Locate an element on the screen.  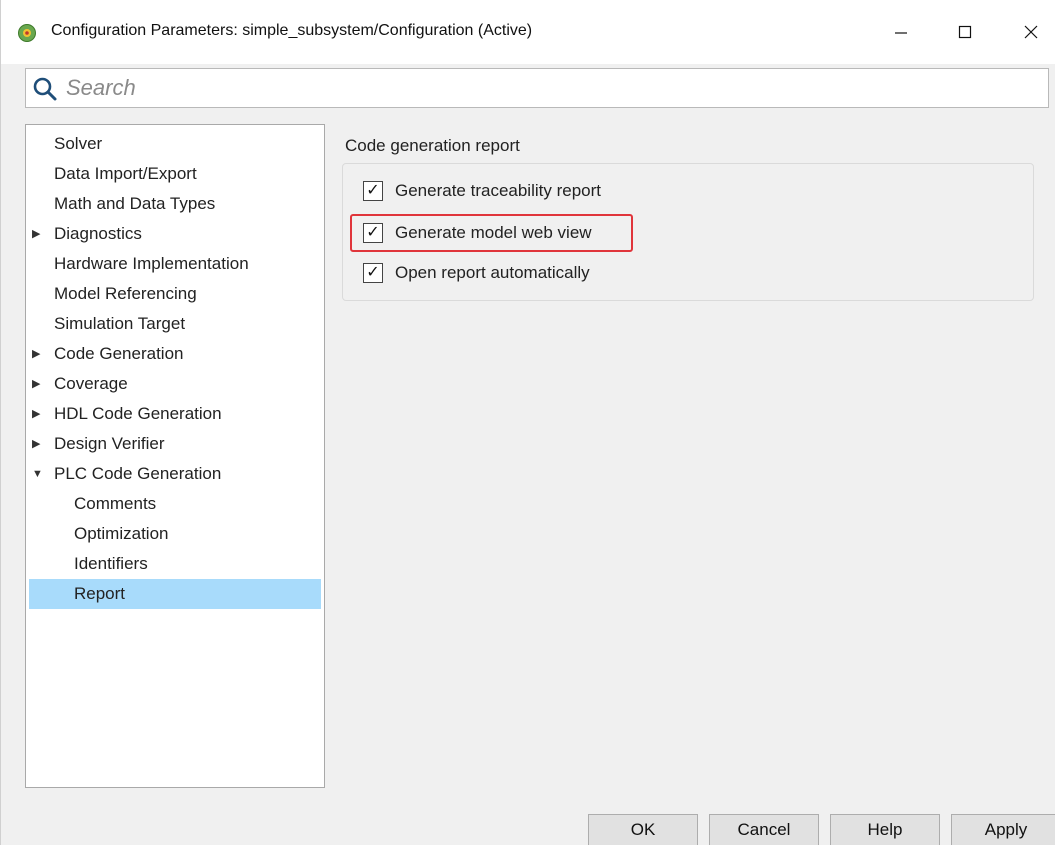
maximize-button is located at coordinates (965, 32).